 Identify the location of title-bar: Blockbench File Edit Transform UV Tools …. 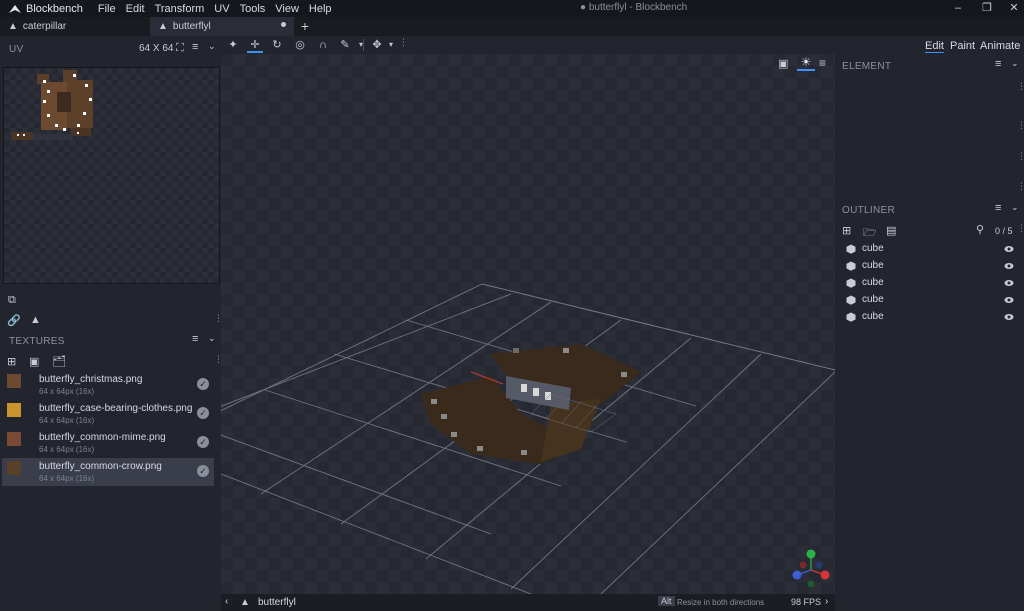
(512, 8).